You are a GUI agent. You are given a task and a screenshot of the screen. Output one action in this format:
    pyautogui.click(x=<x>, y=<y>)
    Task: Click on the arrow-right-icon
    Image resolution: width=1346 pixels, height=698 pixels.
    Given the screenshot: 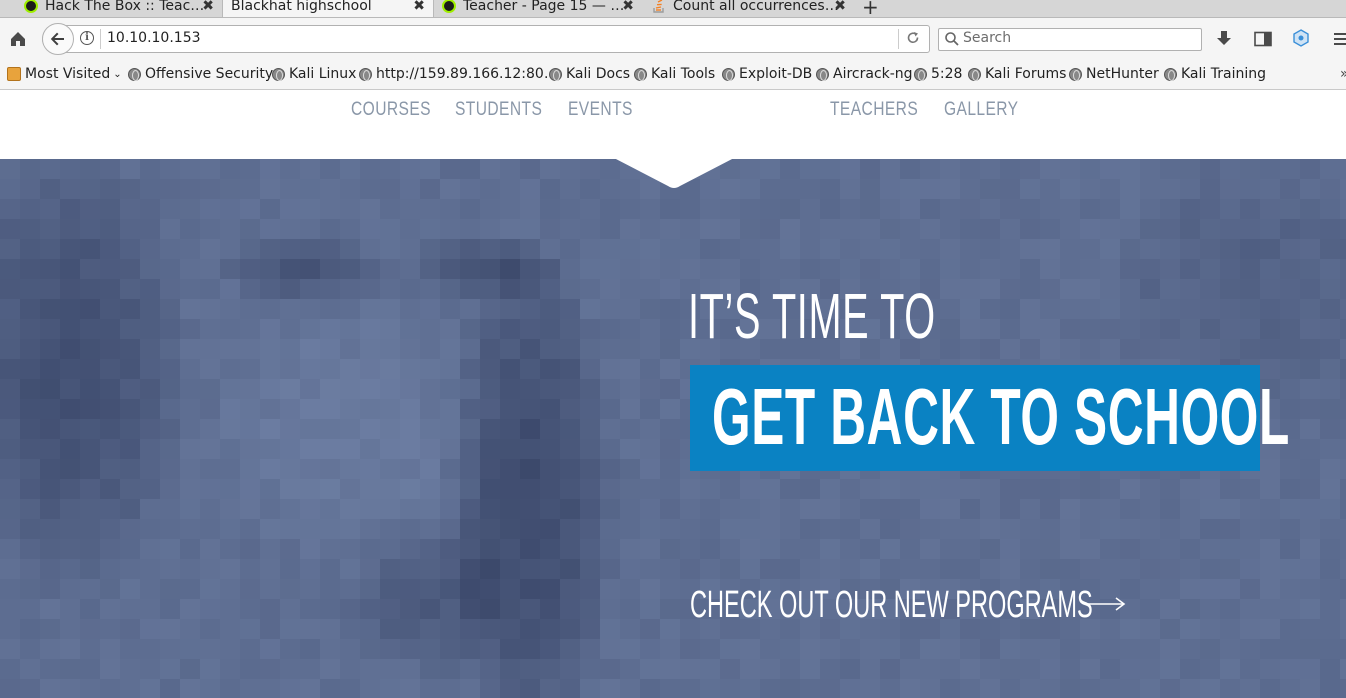 What is the action you would take?
    pyautogui.click(x=1106, y=604)
    